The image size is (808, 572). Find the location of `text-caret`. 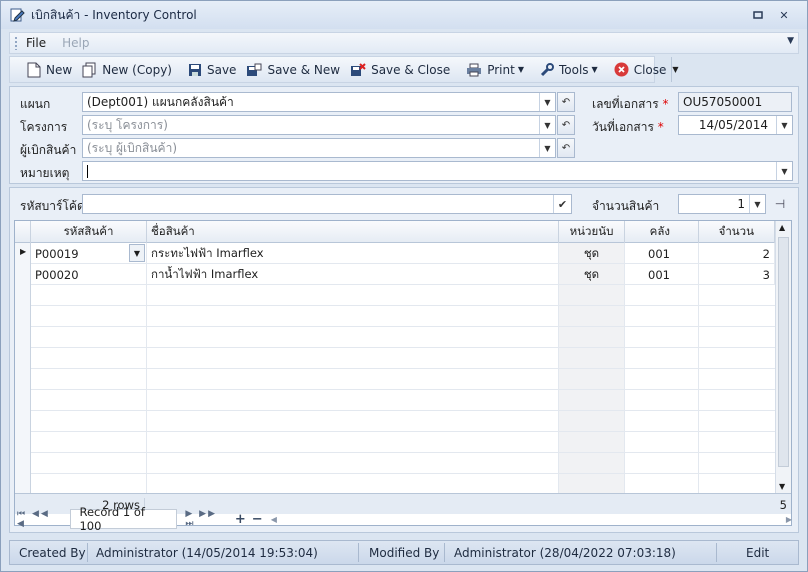

text-caret is located at coordinates (87, 171).